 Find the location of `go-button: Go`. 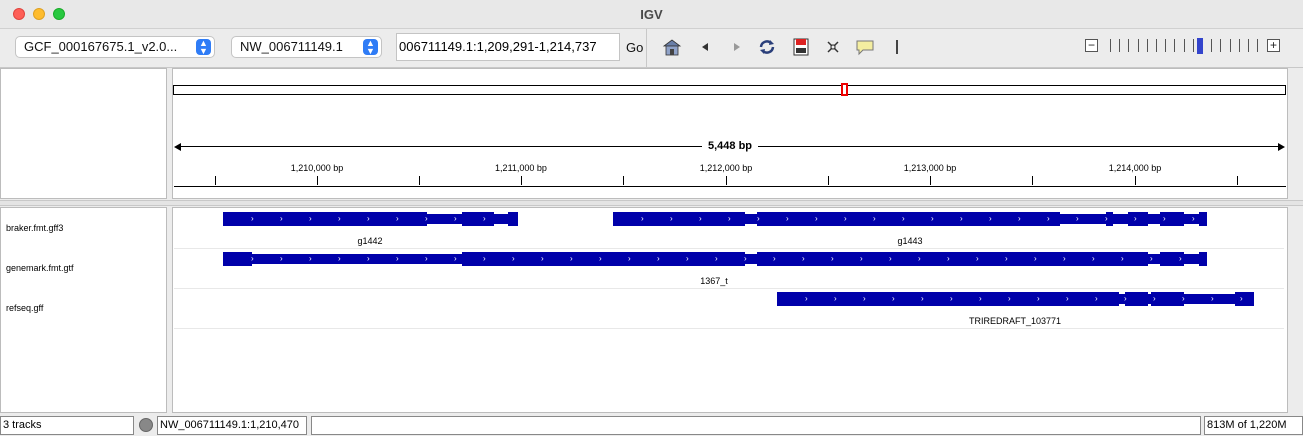

go-button: Go is located at coordinates (634, 47).